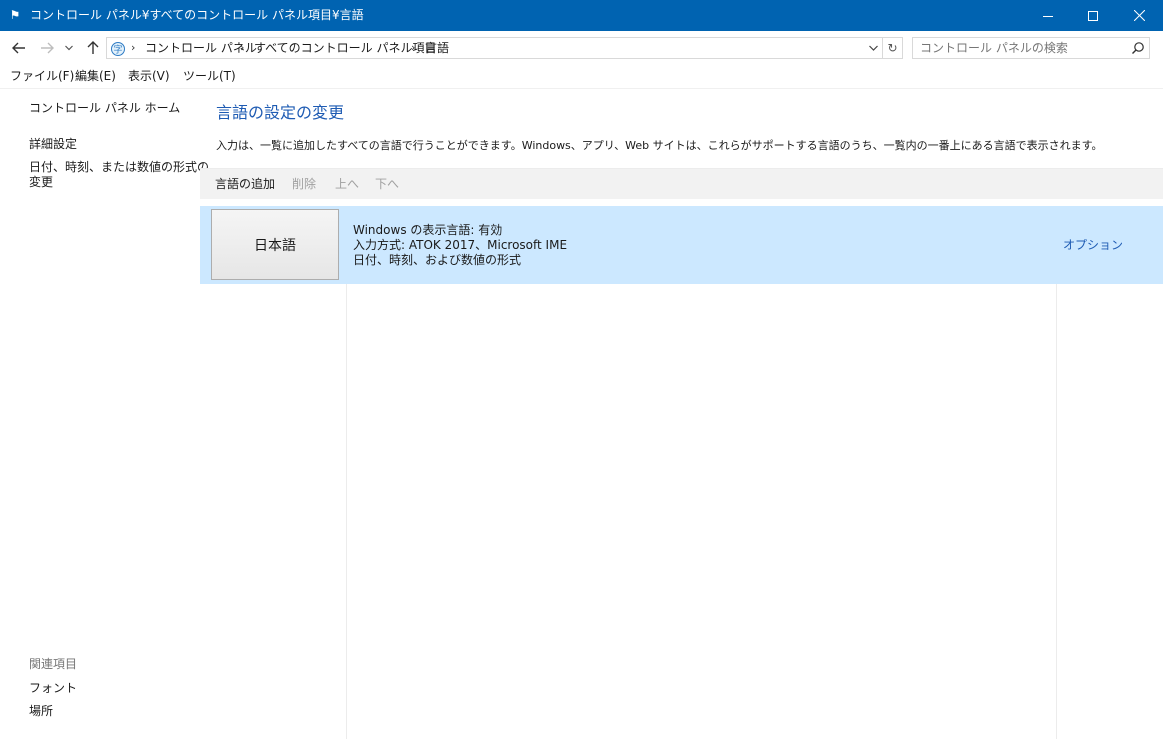 The width and height of the screenshot is (1163, 739). What do you see at coordinates (304, 184) in the screenshot?
I see `remove-language-button: 削除` at bounding box center [304, 184].